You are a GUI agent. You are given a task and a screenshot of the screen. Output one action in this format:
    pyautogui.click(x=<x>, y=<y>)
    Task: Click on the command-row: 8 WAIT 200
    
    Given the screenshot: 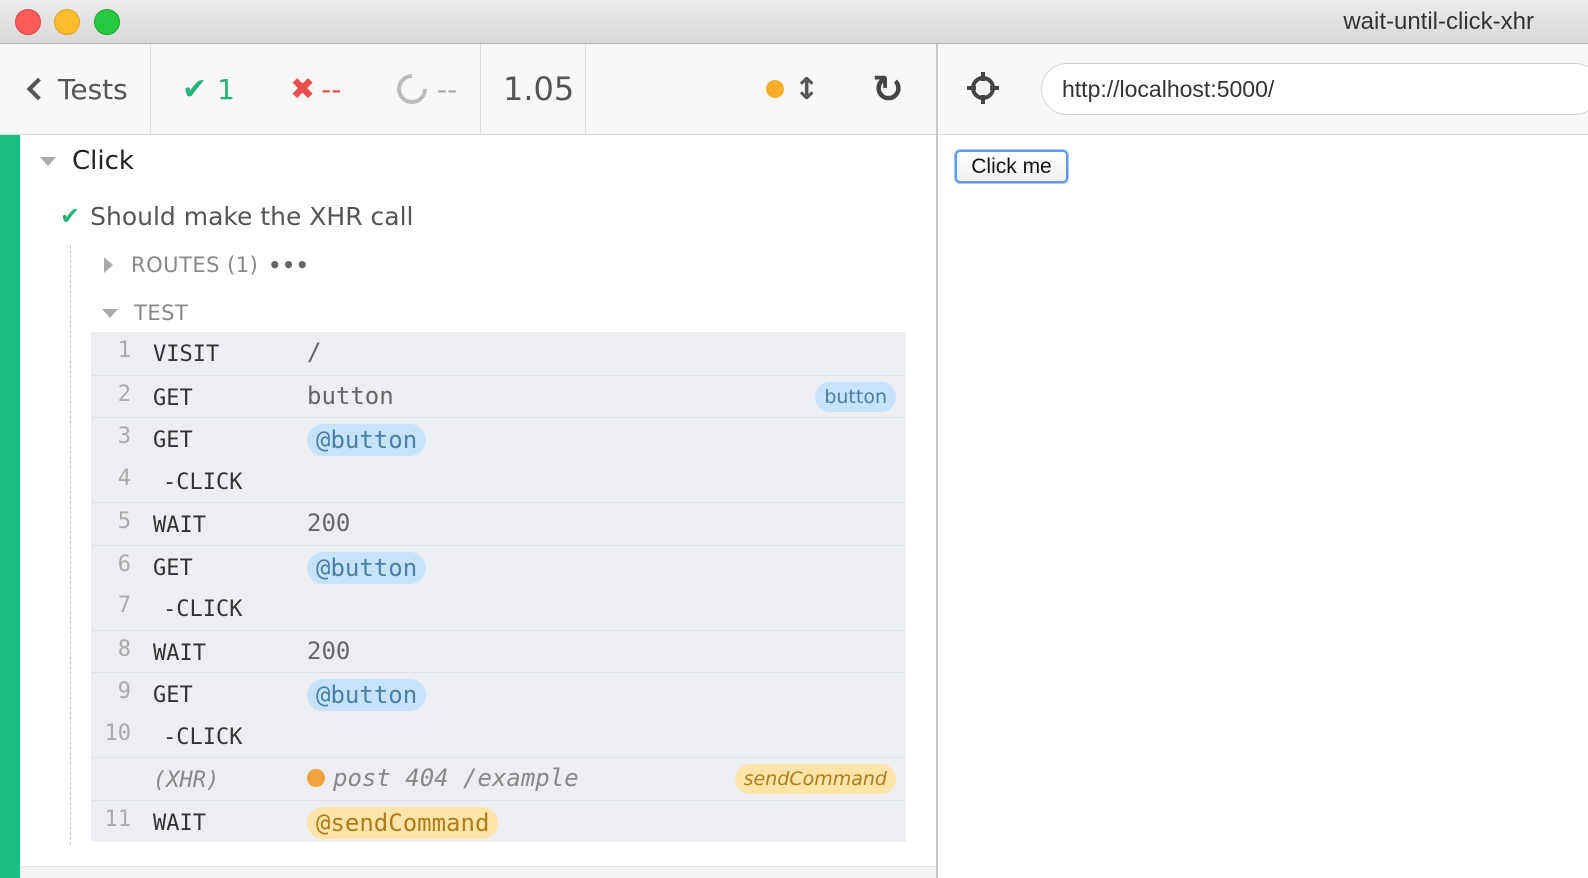 What is the action you would take?
    pyautogui.click(x=498, y=651)
    